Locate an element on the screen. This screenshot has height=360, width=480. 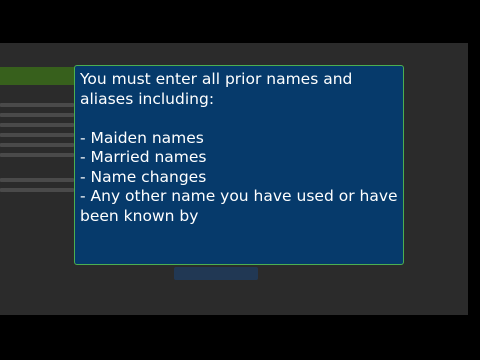
list-item-name-changes: - Name changes is located at coordinates (143, 176).